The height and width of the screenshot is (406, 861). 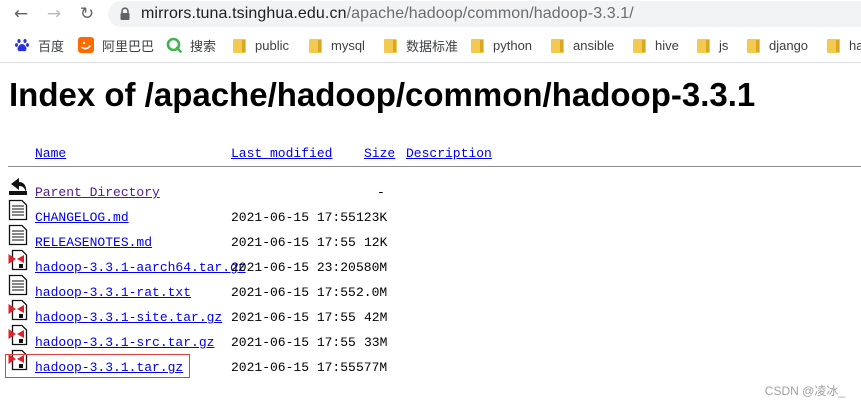 What do you see at coordinates (128, 318) in the screenshot?
I see `file-link: hadoop-3.3.1-site.tar.gz` at bounding box center [128, 318].